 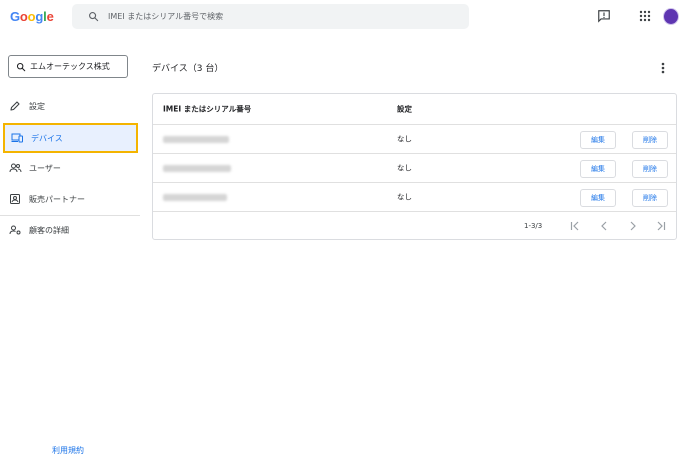 What do you see at coordinates (188, 69) in the screenshot?
I see `page-title: デバイス（3 台）` at bounding box center [188, 69].